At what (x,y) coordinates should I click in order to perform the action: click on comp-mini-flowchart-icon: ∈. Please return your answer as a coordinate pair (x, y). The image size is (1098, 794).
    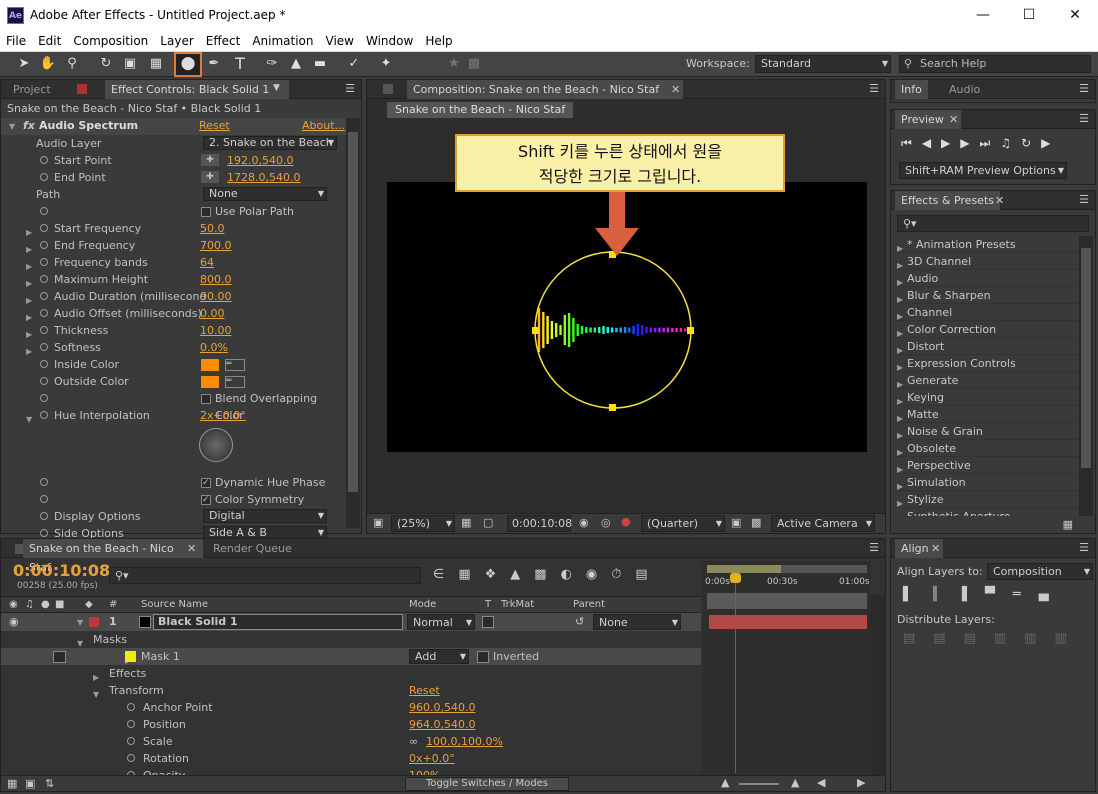
    Looking at the image, I should click on (445, 574).